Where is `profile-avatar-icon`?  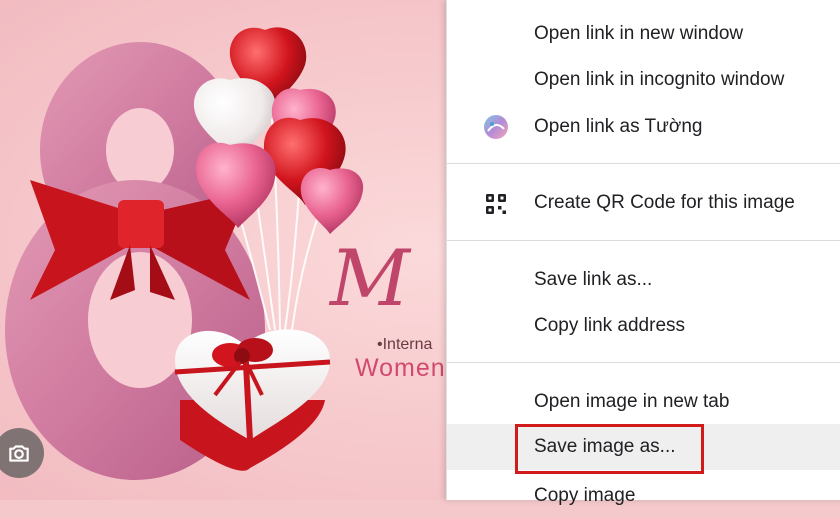
profile-avatar-icon is located at coordinates (496, 127).